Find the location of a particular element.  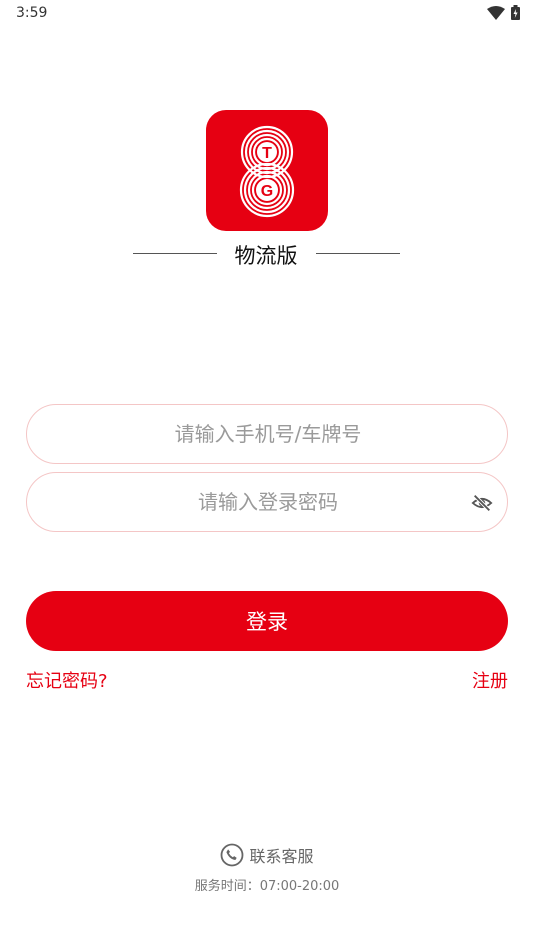

status-icons is located at coordinates (503, 12).